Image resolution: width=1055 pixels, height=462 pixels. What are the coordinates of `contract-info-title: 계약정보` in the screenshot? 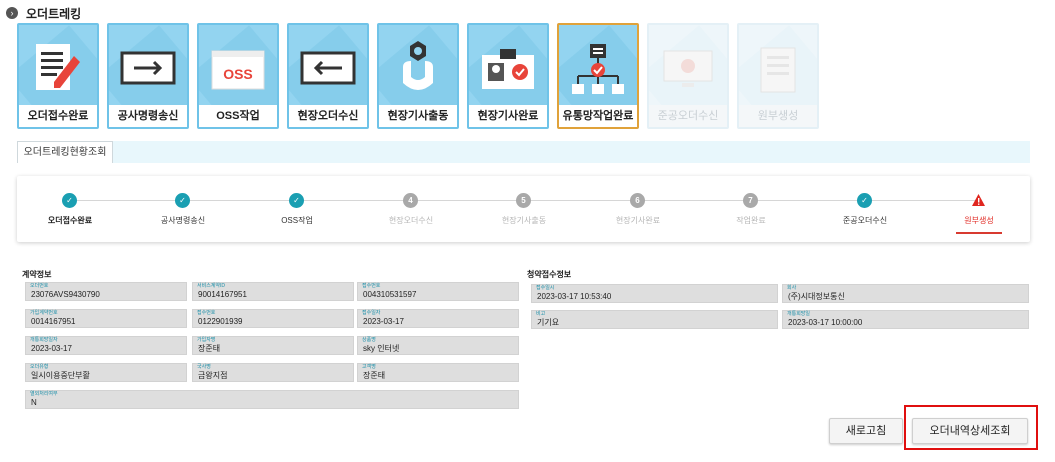 It's located at (37, 274).